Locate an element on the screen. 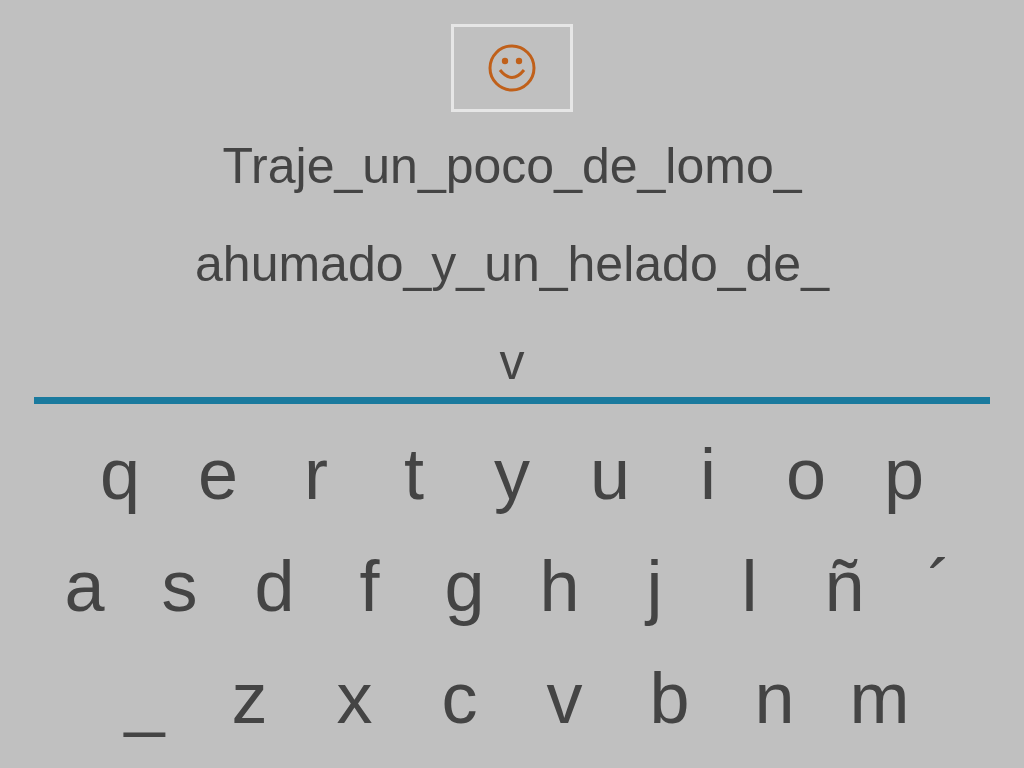  letter-key: p is located at coordinates (904, 474).